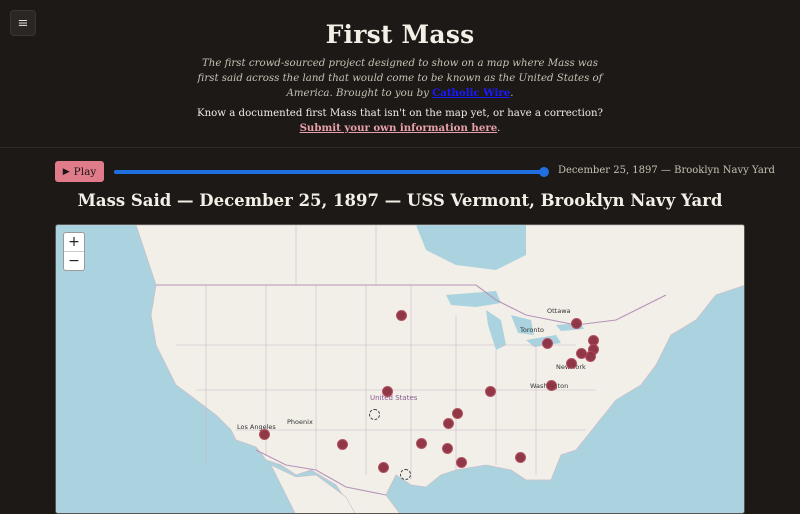 The image size is (800, 514). I want to click on timeline-current-label: December 25, 1897 — Brooklyn Navy Yard, so click(666, 170).